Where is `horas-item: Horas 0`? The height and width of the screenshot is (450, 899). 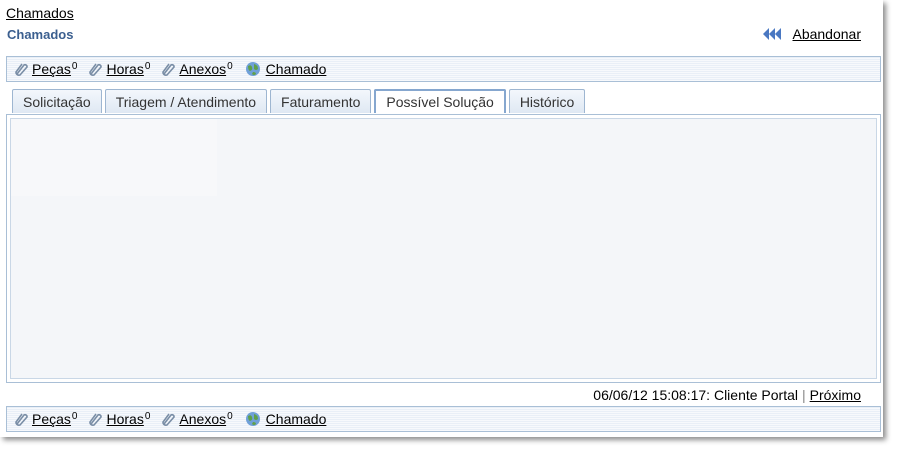 horas-item: Horas 0 is located at coordinates (118, 69).